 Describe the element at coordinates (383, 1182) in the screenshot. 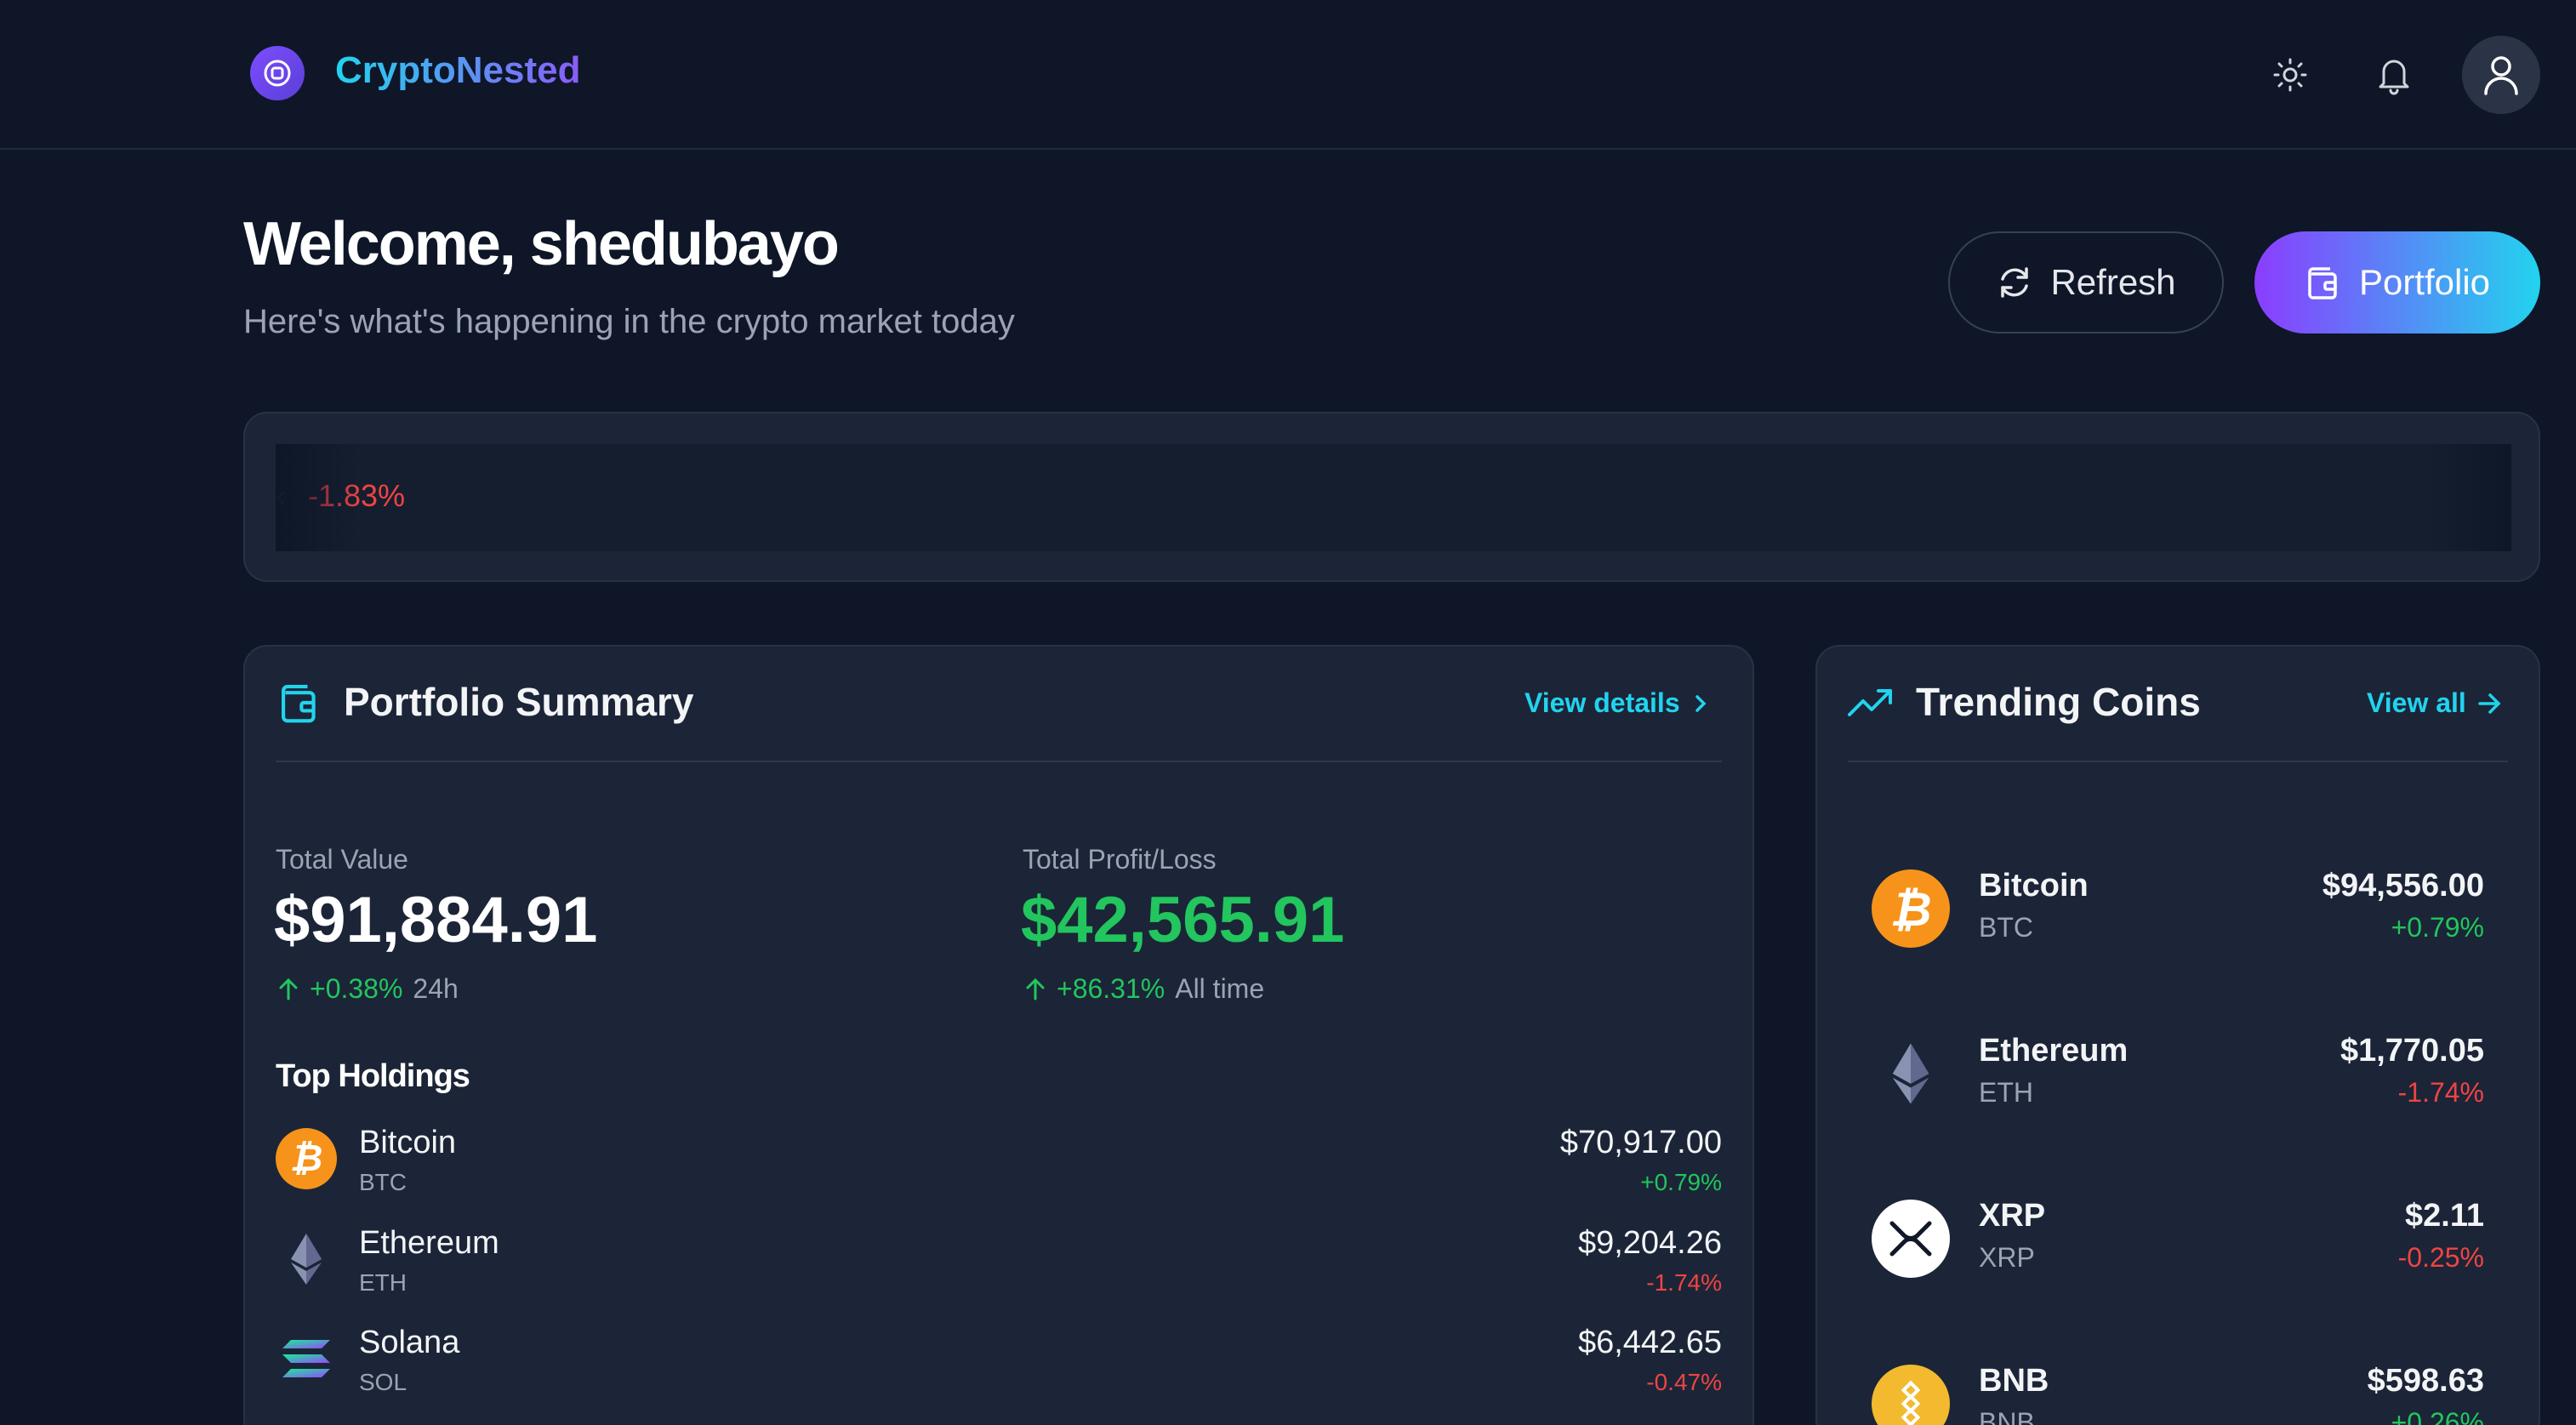

I see `holding-symbol: BTC` at that location.